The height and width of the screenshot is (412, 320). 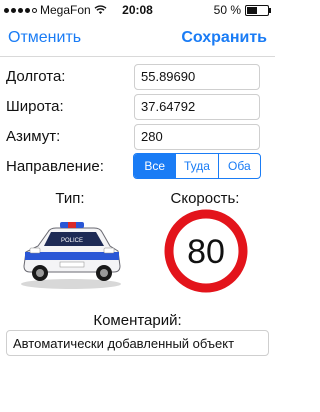 What do you see at coordinates (205, 198) in the screenshot?
I see `speed-label: Скорость:` at bounding box center [205, 198].